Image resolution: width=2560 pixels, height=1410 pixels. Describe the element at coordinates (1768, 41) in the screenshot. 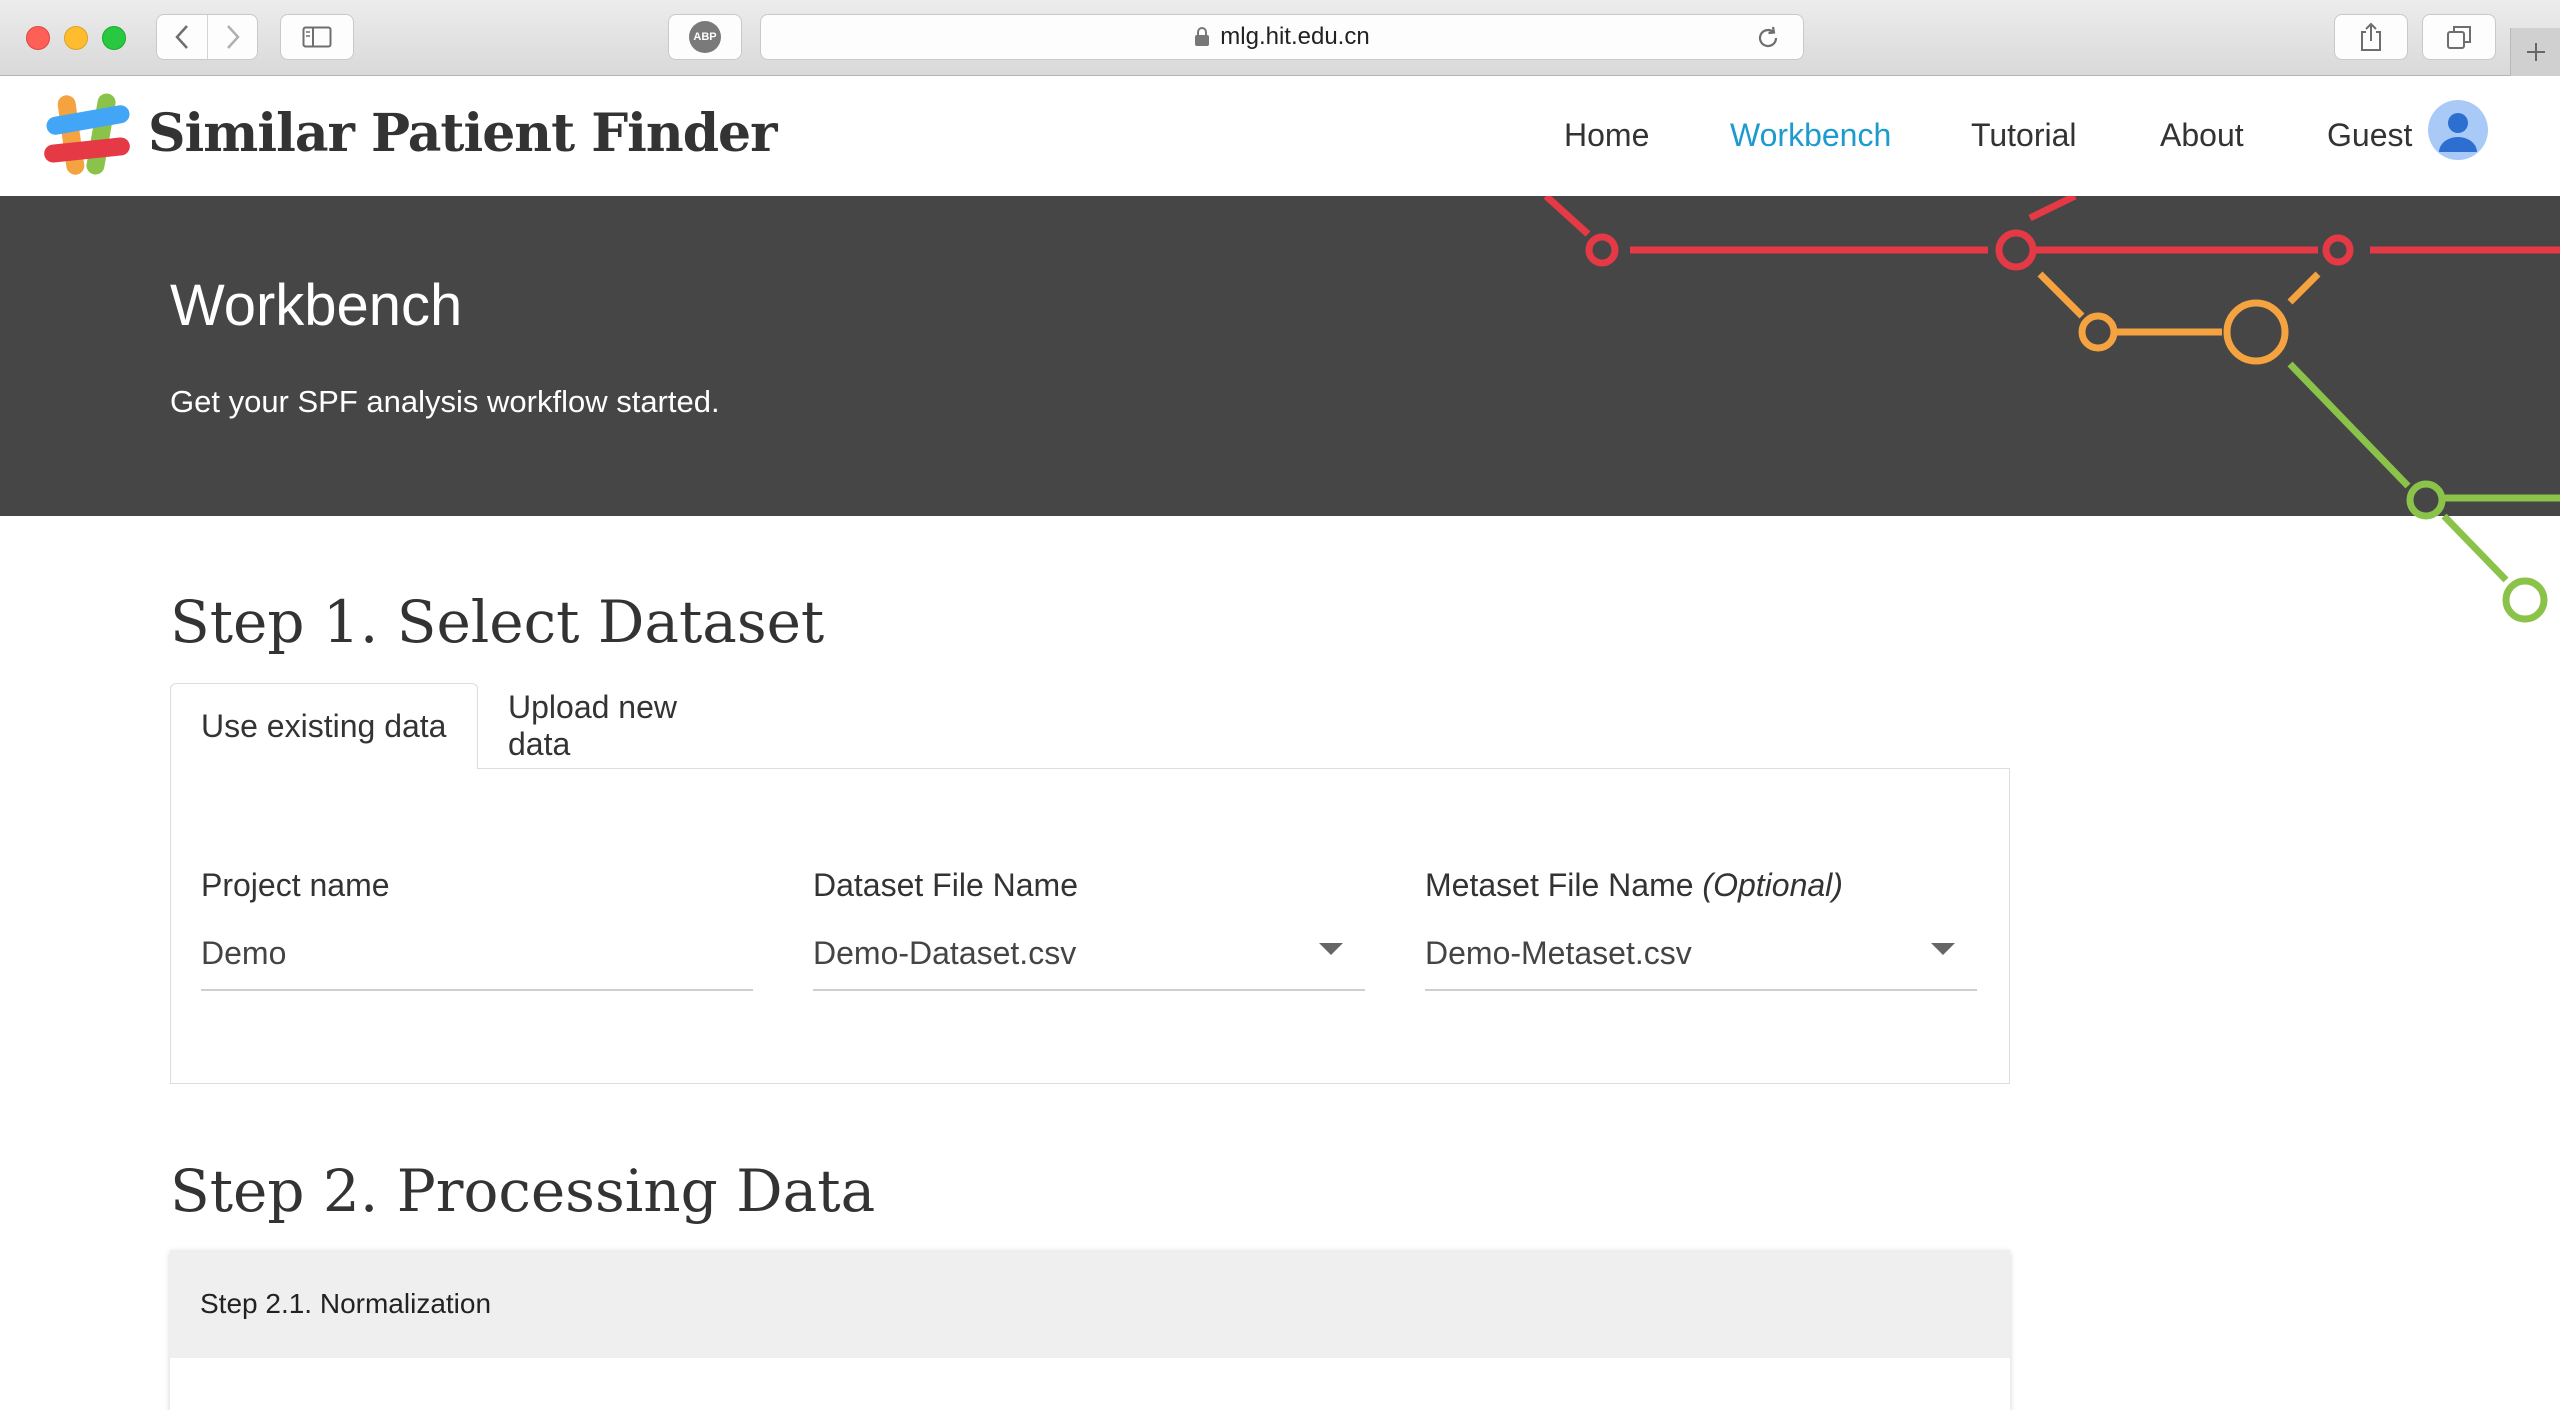

I see `reload-icon` at that location.